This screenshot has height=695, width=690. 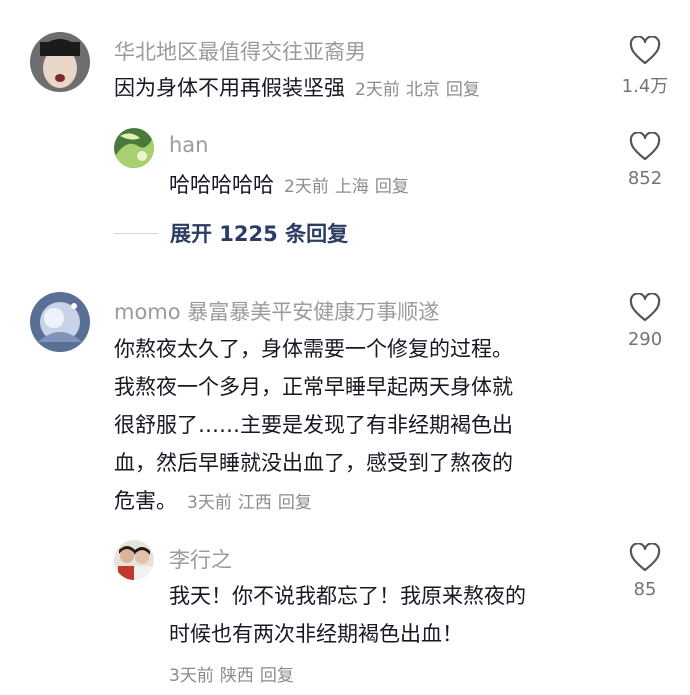 I want to click on reply-body: 我天！你不说我都忘了！我原来熬夜的 时候也有两次非经期褐色出血！, so click(x=347, y=615).